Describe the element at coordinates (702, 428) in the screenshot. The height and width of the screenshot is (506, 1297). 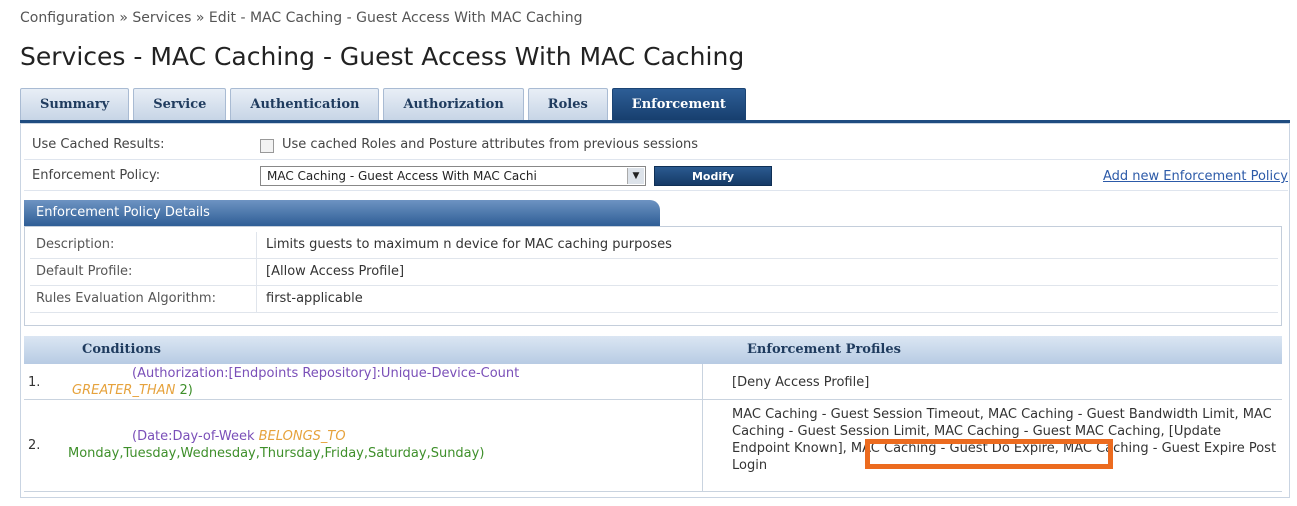
I see `column-divider` at that location.